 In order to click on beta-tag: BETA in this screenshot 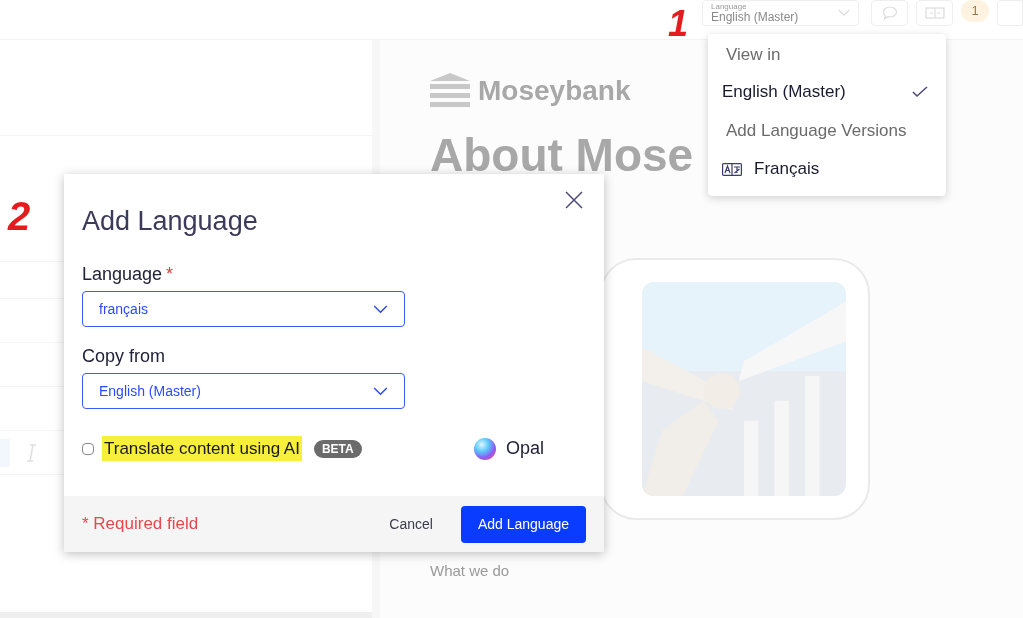, I will do `click(337, 448)`.